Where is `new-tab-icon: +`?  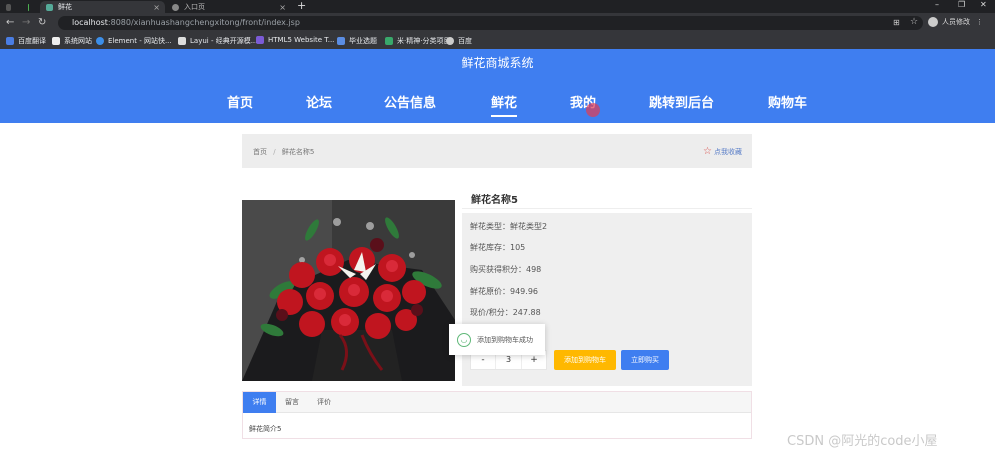
new-tab-icon: + is located at coordinates (301, 6).